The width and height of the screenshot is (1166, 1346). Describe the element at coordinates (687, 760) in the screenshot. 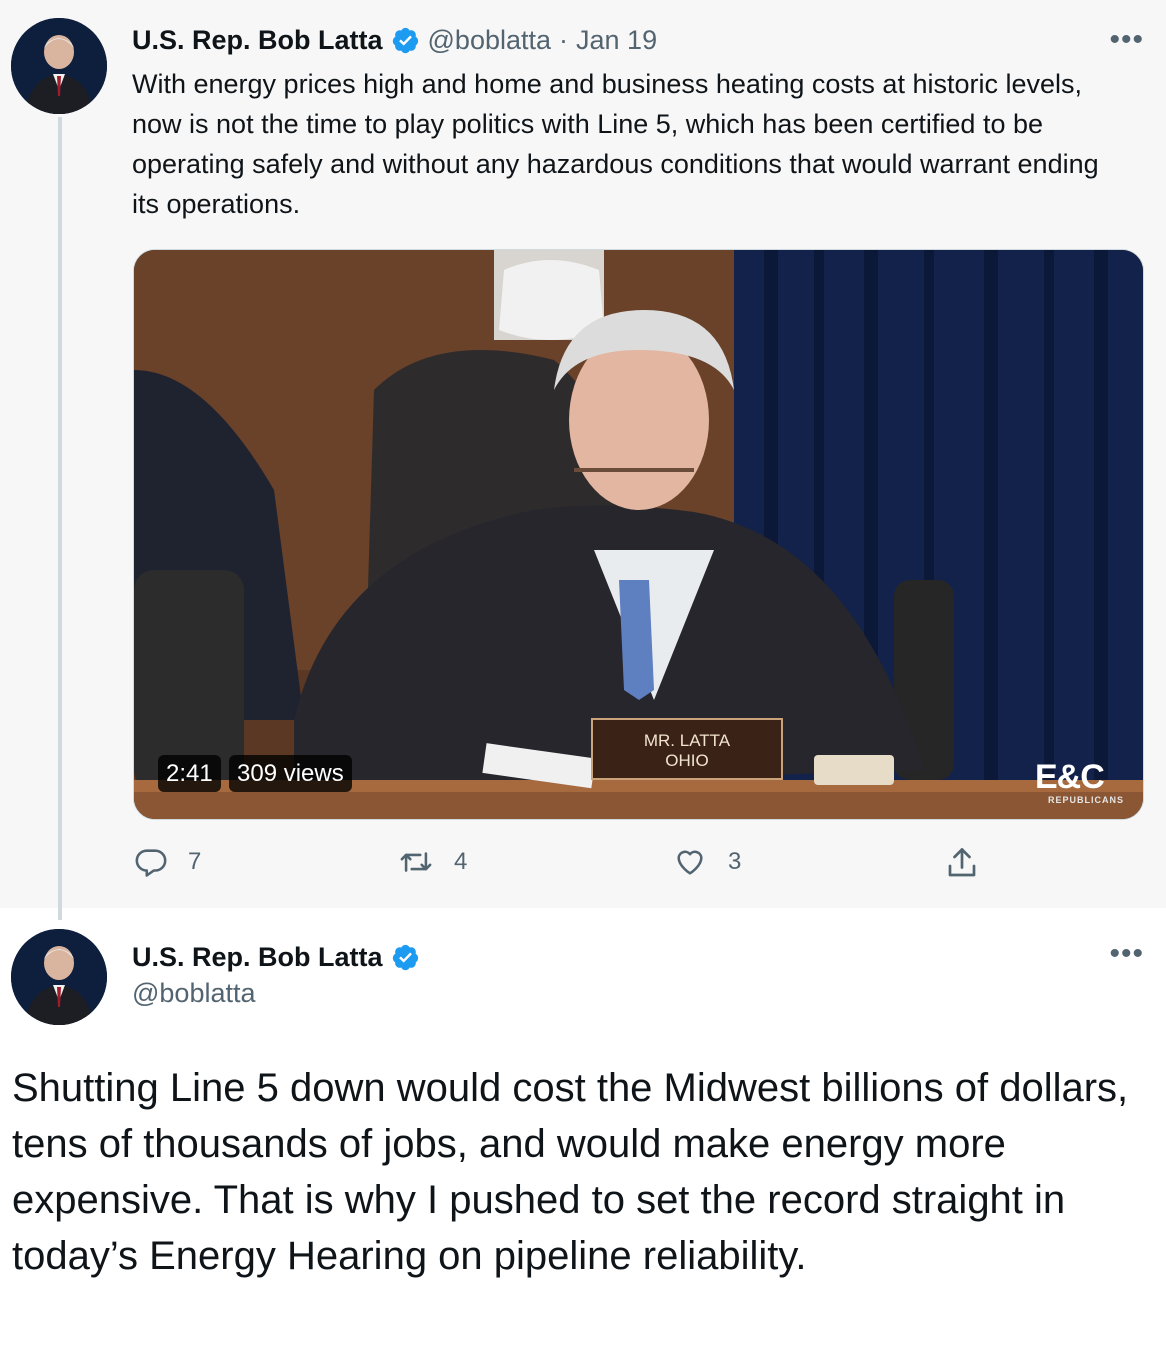

I see `nameplate-line2: OHIO` at that location.